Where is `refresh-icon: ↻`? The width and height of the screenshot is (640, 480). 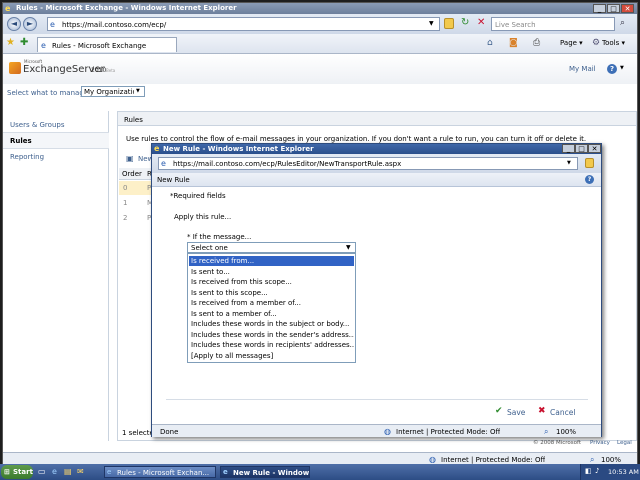 refresh-icon: ↻ is located at coordinates (465, 22).